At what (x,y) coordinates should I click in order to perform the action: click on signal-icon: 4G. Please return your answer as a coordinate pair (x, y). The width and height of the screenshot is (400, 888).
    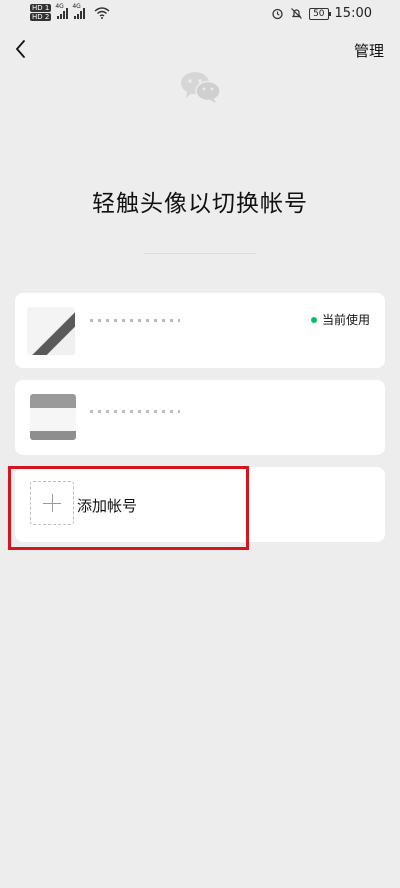
    Looking at the image, I should click on (62, 11).